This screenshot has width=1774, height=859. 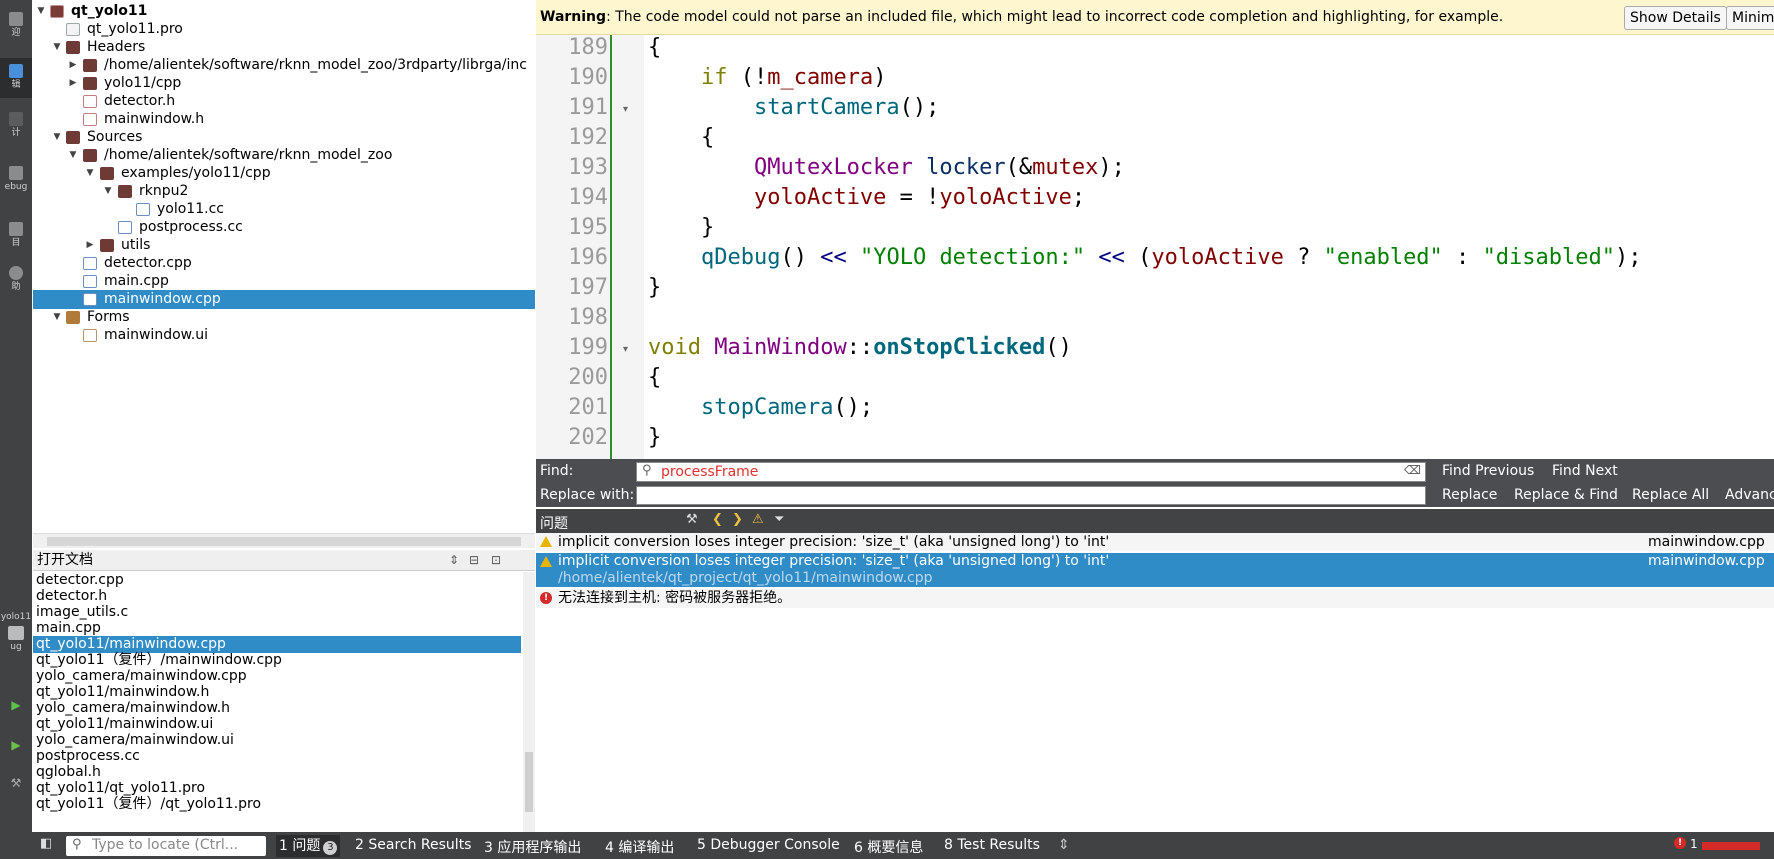 I want to click on tree-horizontal-scrollbar, so click(x=284, y=540).